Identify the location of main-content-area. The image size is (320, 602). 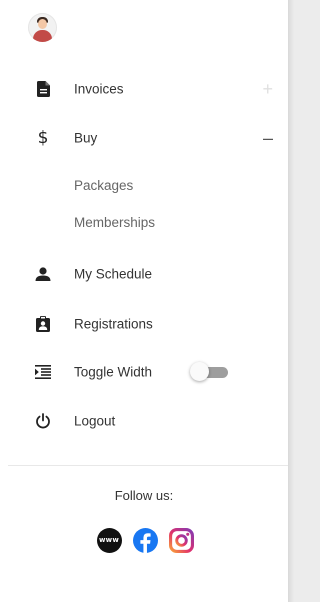
(302, 301).